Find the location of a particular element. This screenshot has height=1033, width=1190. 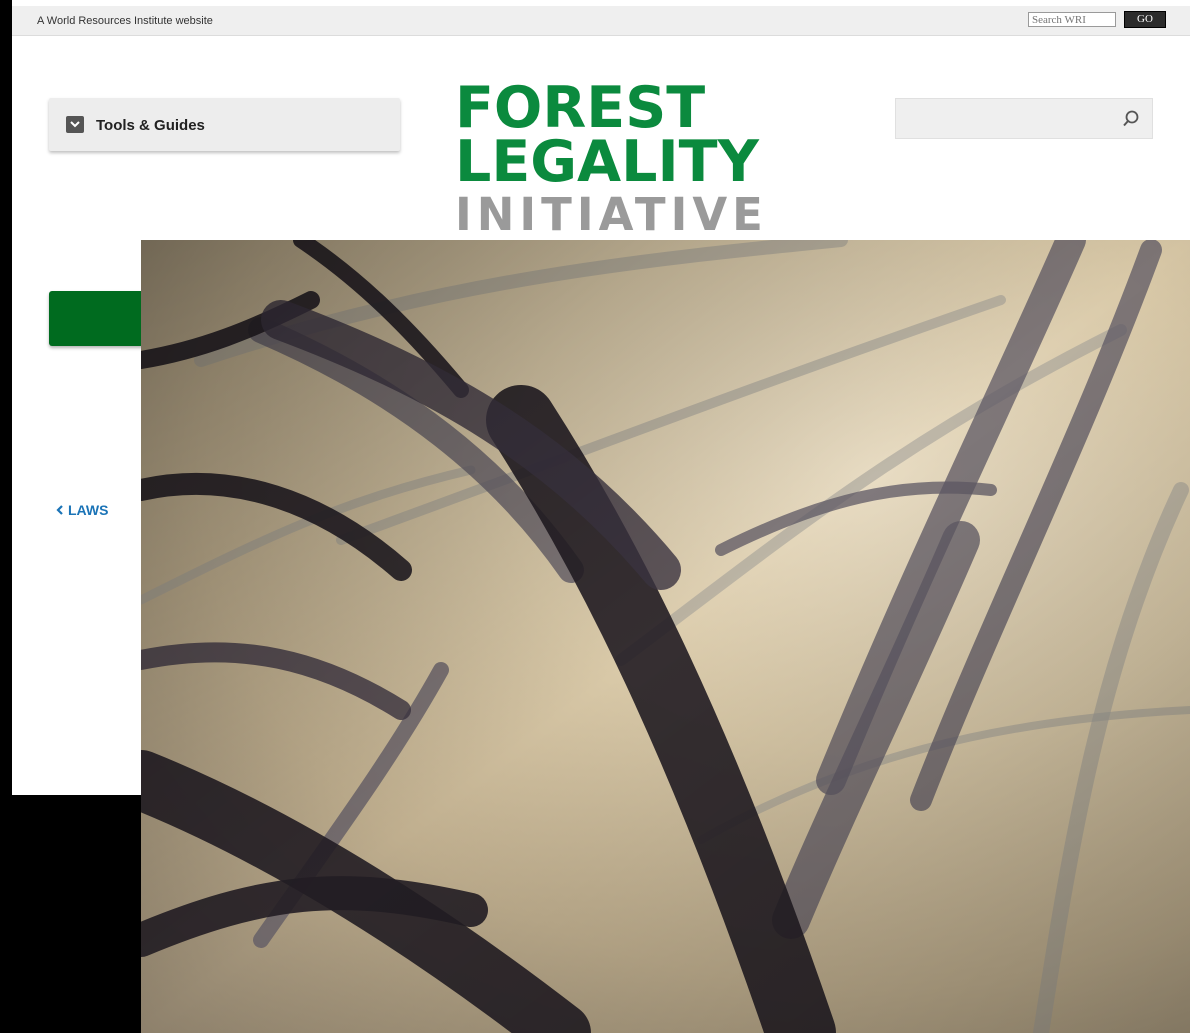

back-to-laws-link: LAWS is located at coordinates (82, 510).